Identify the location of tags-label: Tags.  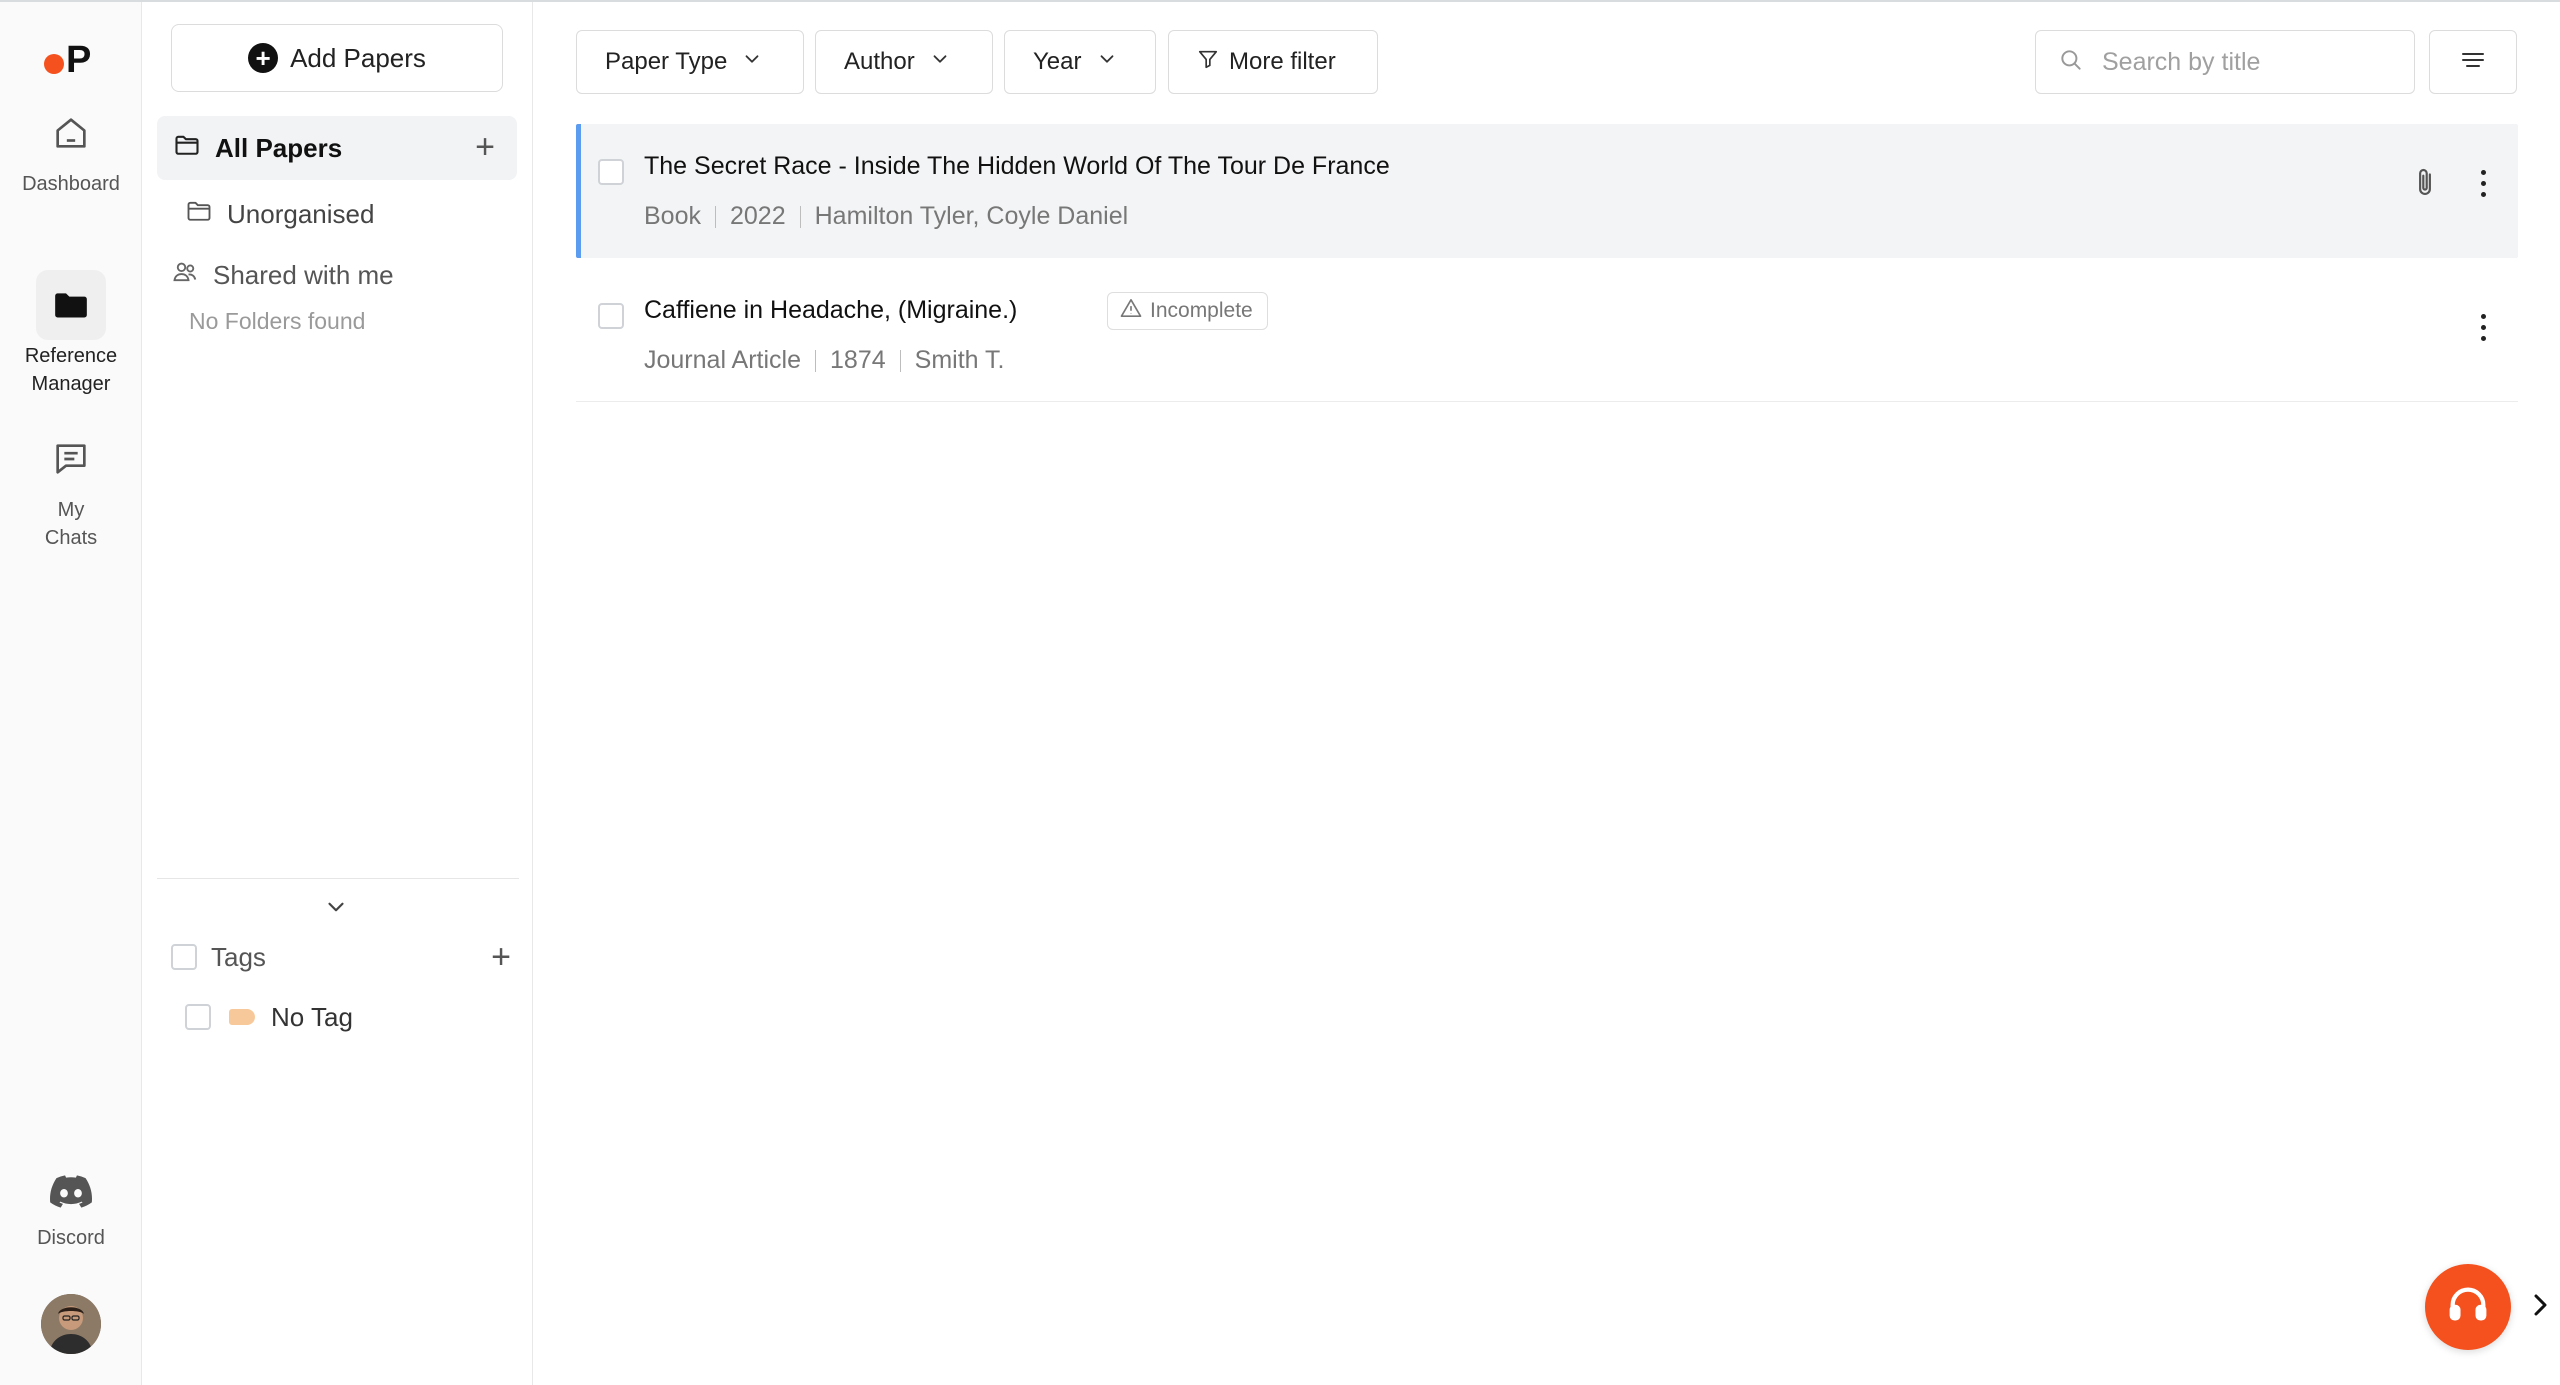
(238, 956).